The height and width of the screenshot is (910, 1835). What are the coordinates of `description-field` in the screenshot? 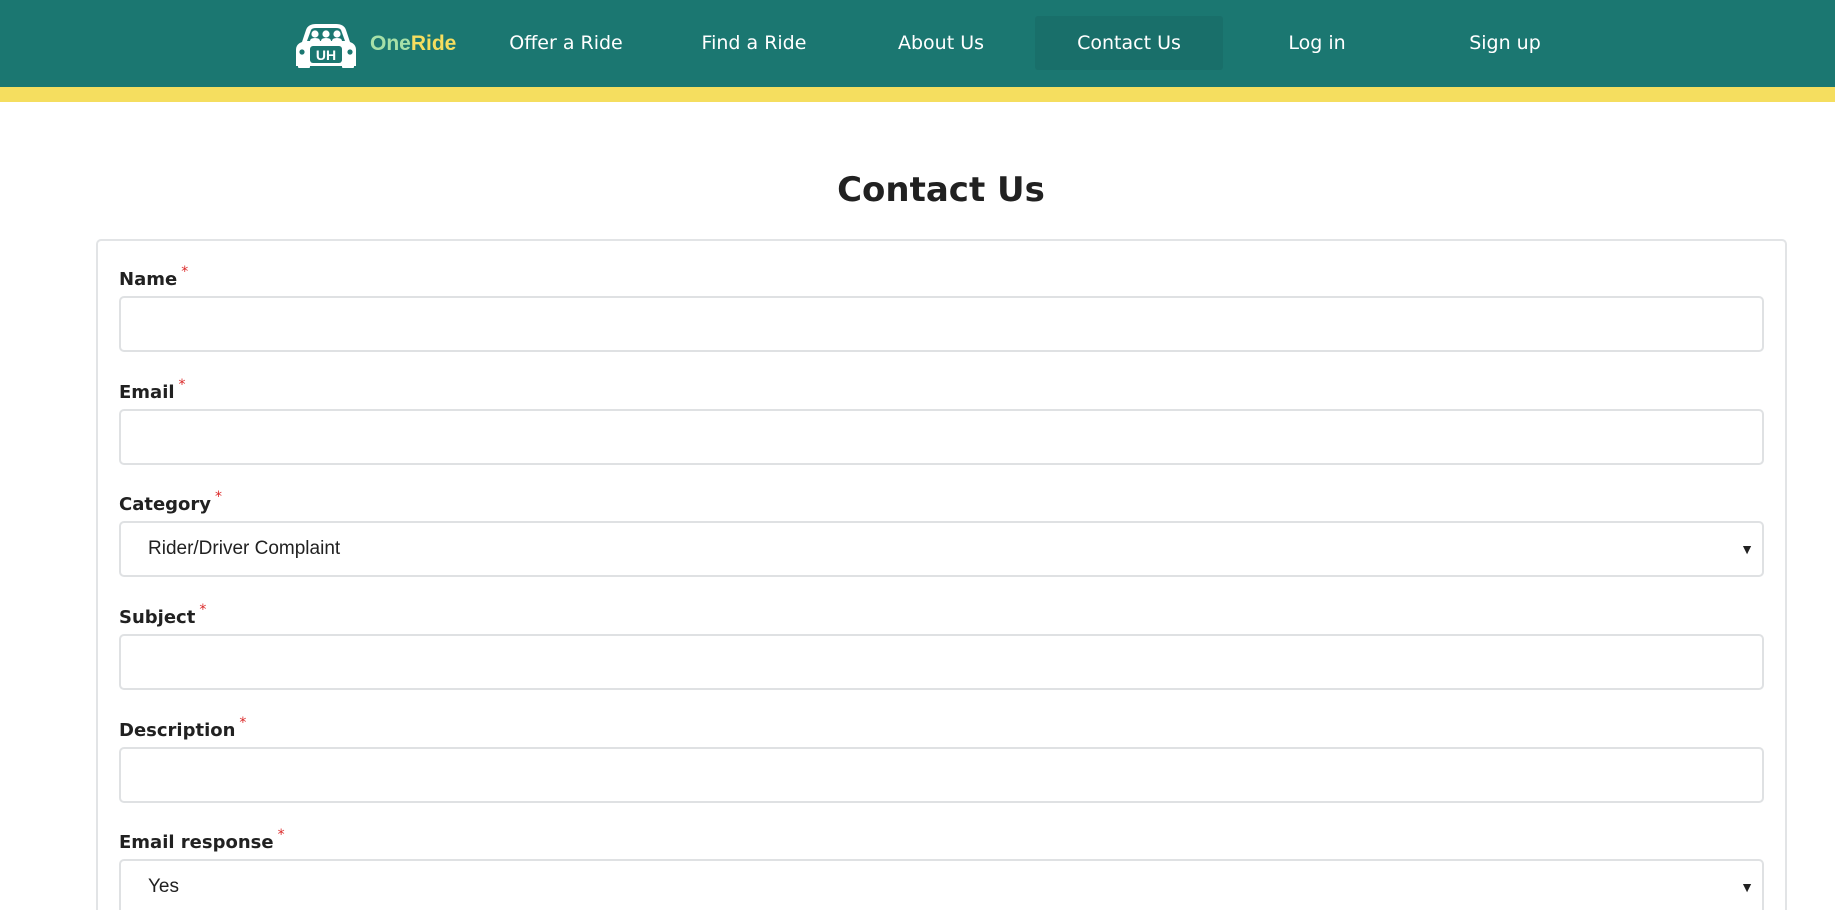 It's located at (941, 775).